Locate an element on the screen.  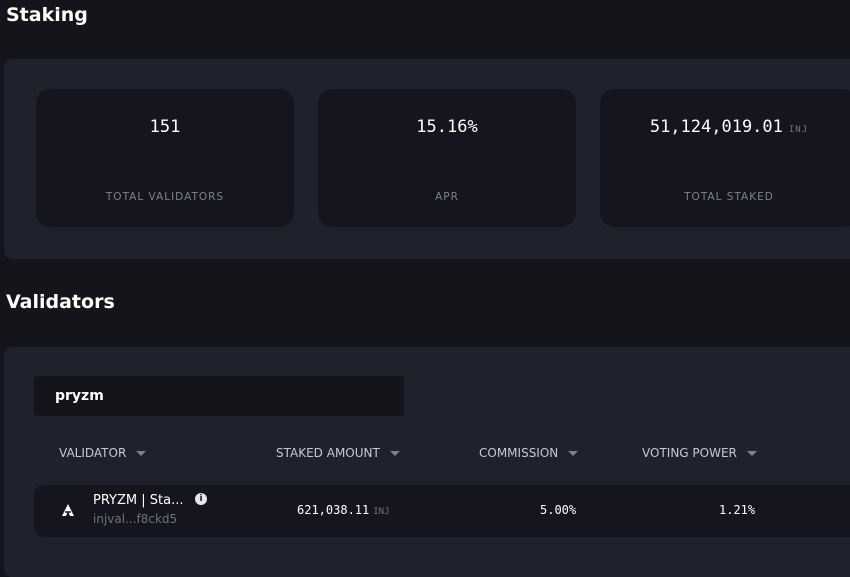
staked-unit: INJ is located at coordinates (381, 512).